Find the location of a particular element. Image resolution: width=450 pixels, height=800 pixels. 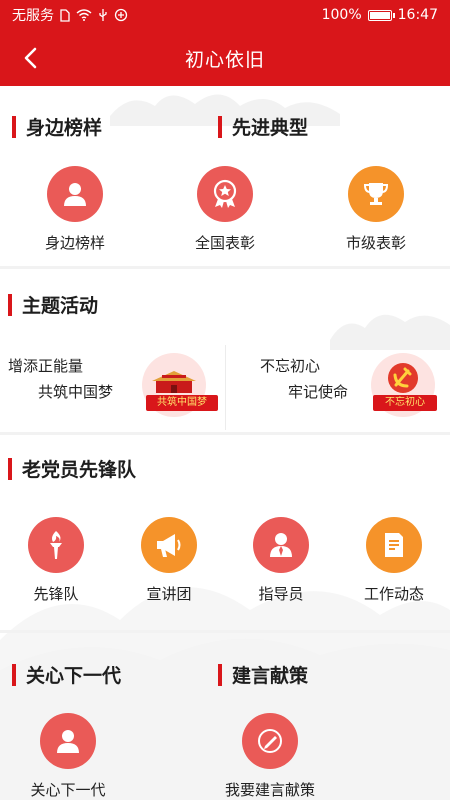

role-model-item-city: 市级表彰 is located at coordinates (376, 209).